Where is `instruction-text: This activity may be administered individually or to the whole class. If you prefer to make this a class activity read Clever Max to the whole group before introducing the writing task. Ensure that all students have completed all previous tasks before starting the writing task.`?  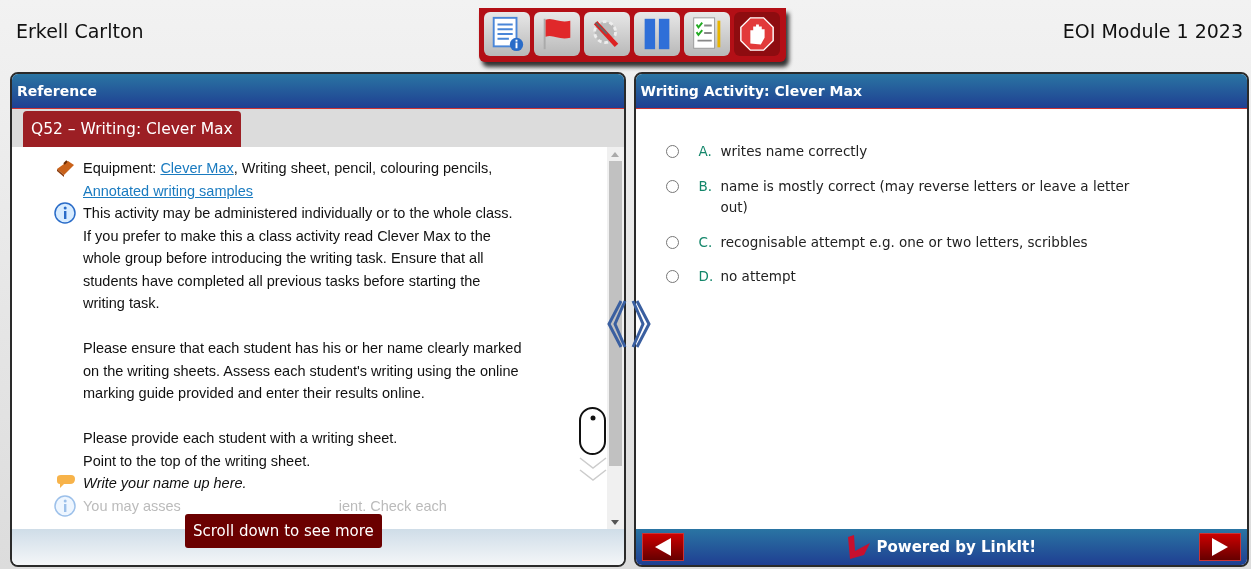
instruction-text: This activity may be administered individually or to the whole class. If you prefer to make this a class activity read Clever Max to the whole group before introducing the writing task. Ensure that all students have completed all previous tasks before starting the writing task. is located at coordinates (298, 258).